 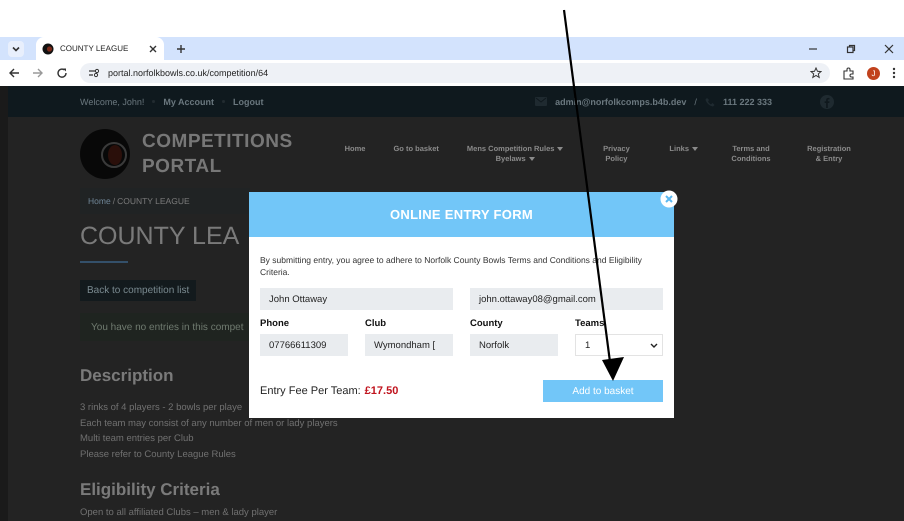 What do you see at coordinates (38, 73) in the screenshot?
I see `forward-arrow-icon` at bounding box center [38, 73].